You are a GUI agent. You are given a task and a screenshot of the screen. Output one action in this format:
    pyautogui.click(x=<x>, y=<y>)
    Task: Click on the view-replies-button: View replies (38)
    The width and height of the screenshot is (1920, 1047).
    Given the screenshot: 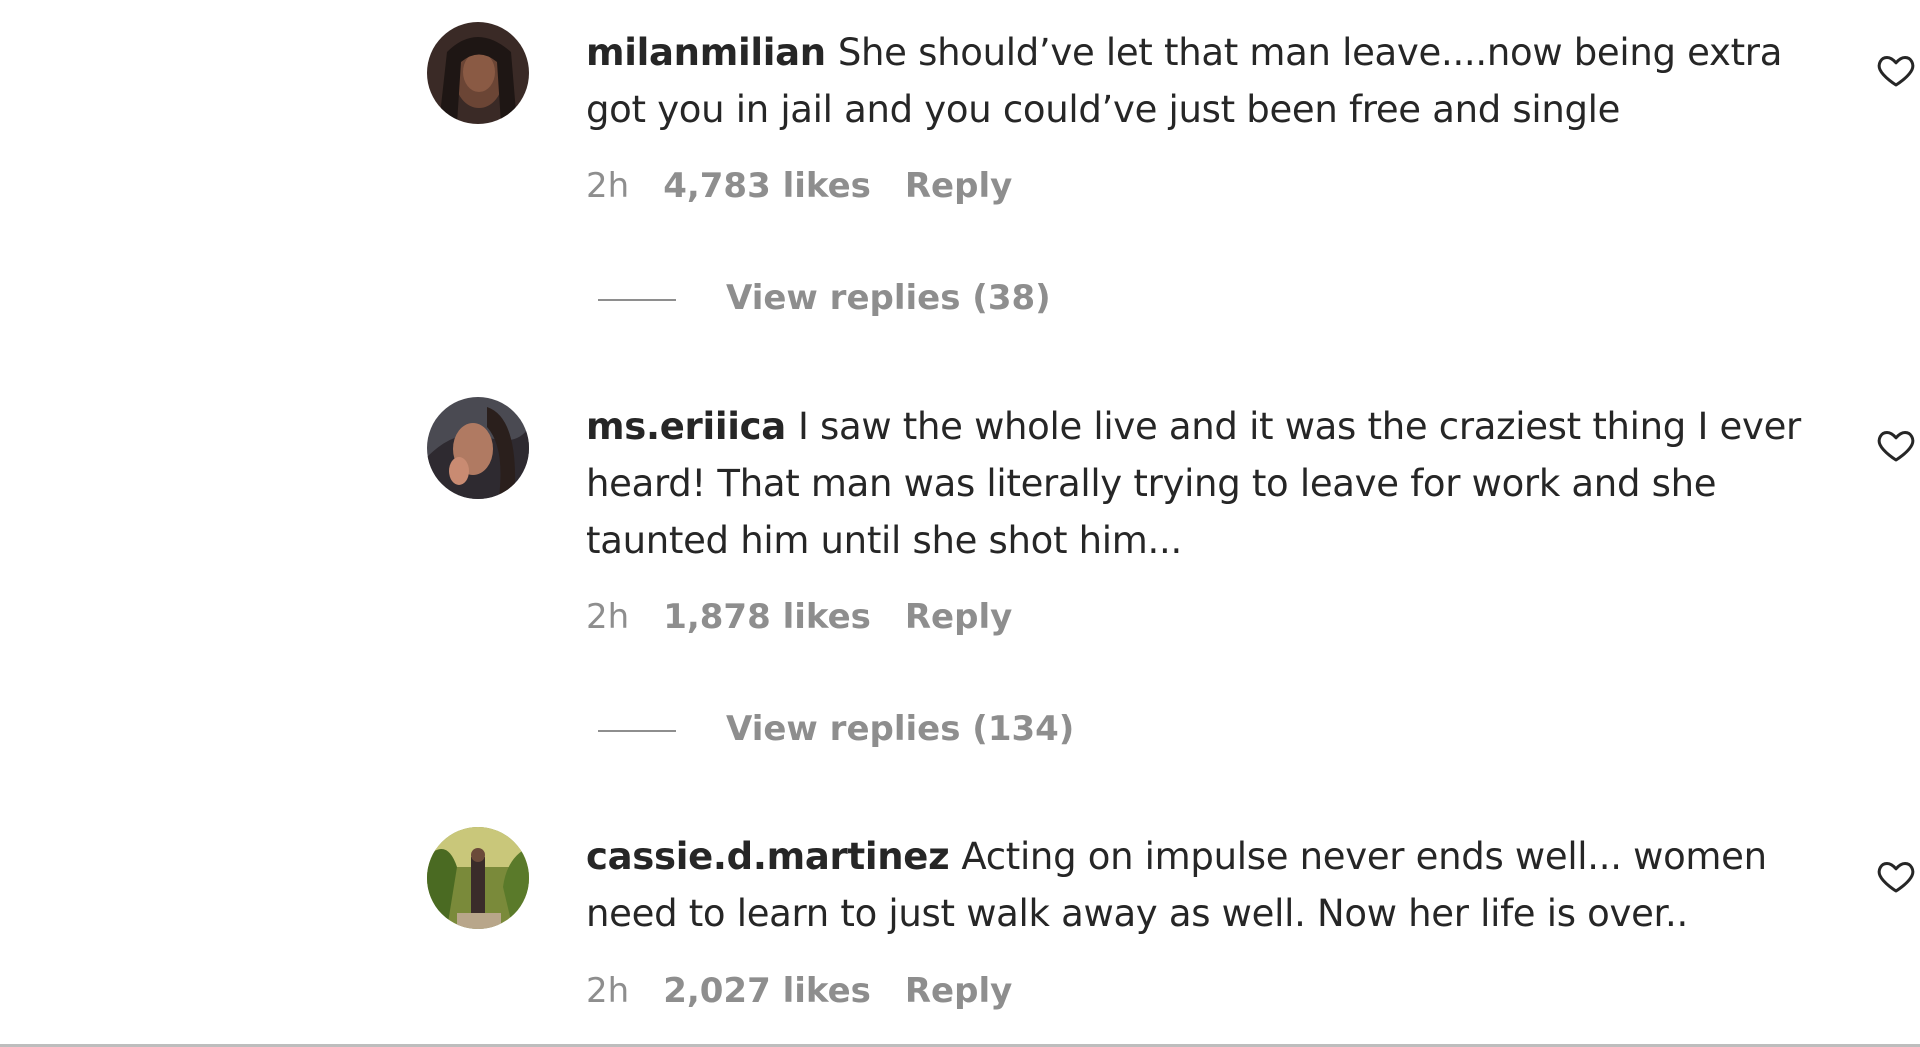 What is the action you would take?
    pyautogui.click(x=824, y=298)
    